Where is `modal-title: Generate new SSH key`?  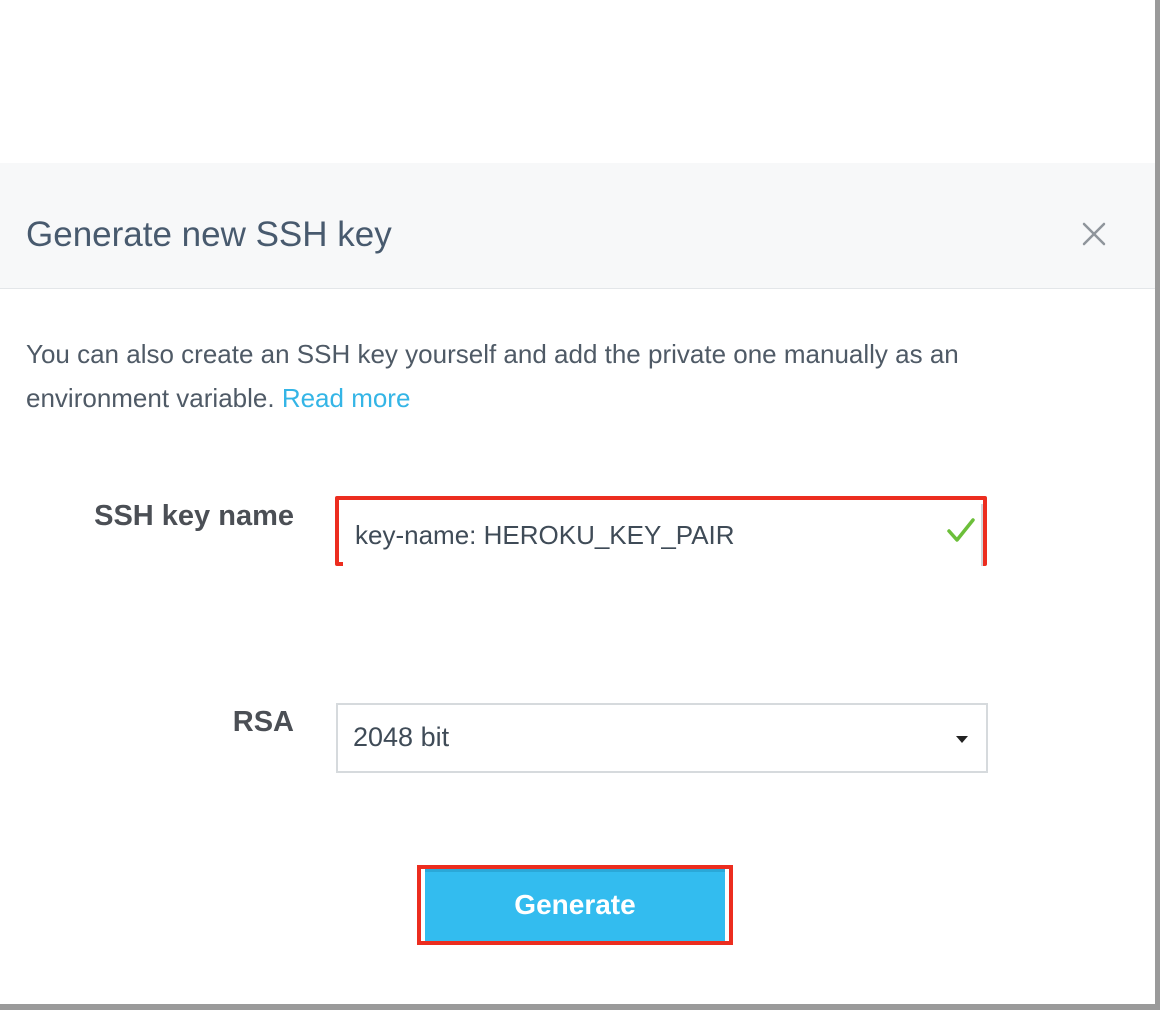
modal-title: Generate new SSH key is located at coordinates (209, 234).